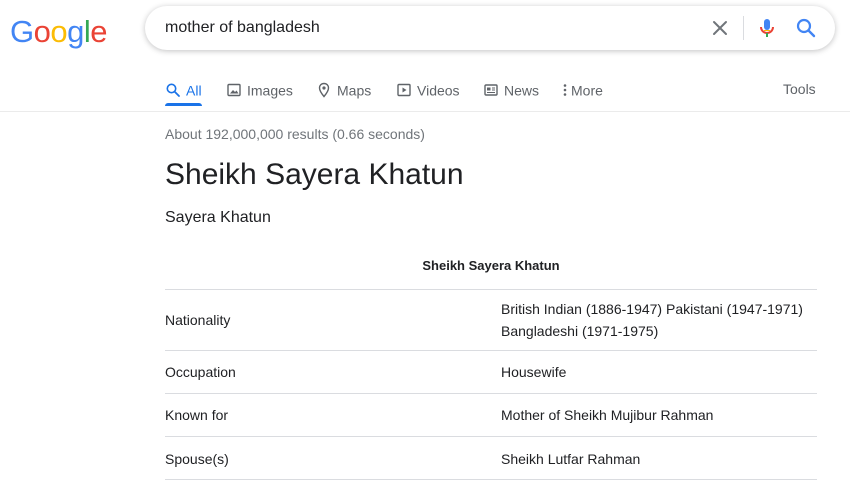 This screenshot has width=850, height=481. Describe the element at coordinates (491, 265) in the screenshot. I see `infobox-caption: Sheikh Sayera Khatun` at that location.